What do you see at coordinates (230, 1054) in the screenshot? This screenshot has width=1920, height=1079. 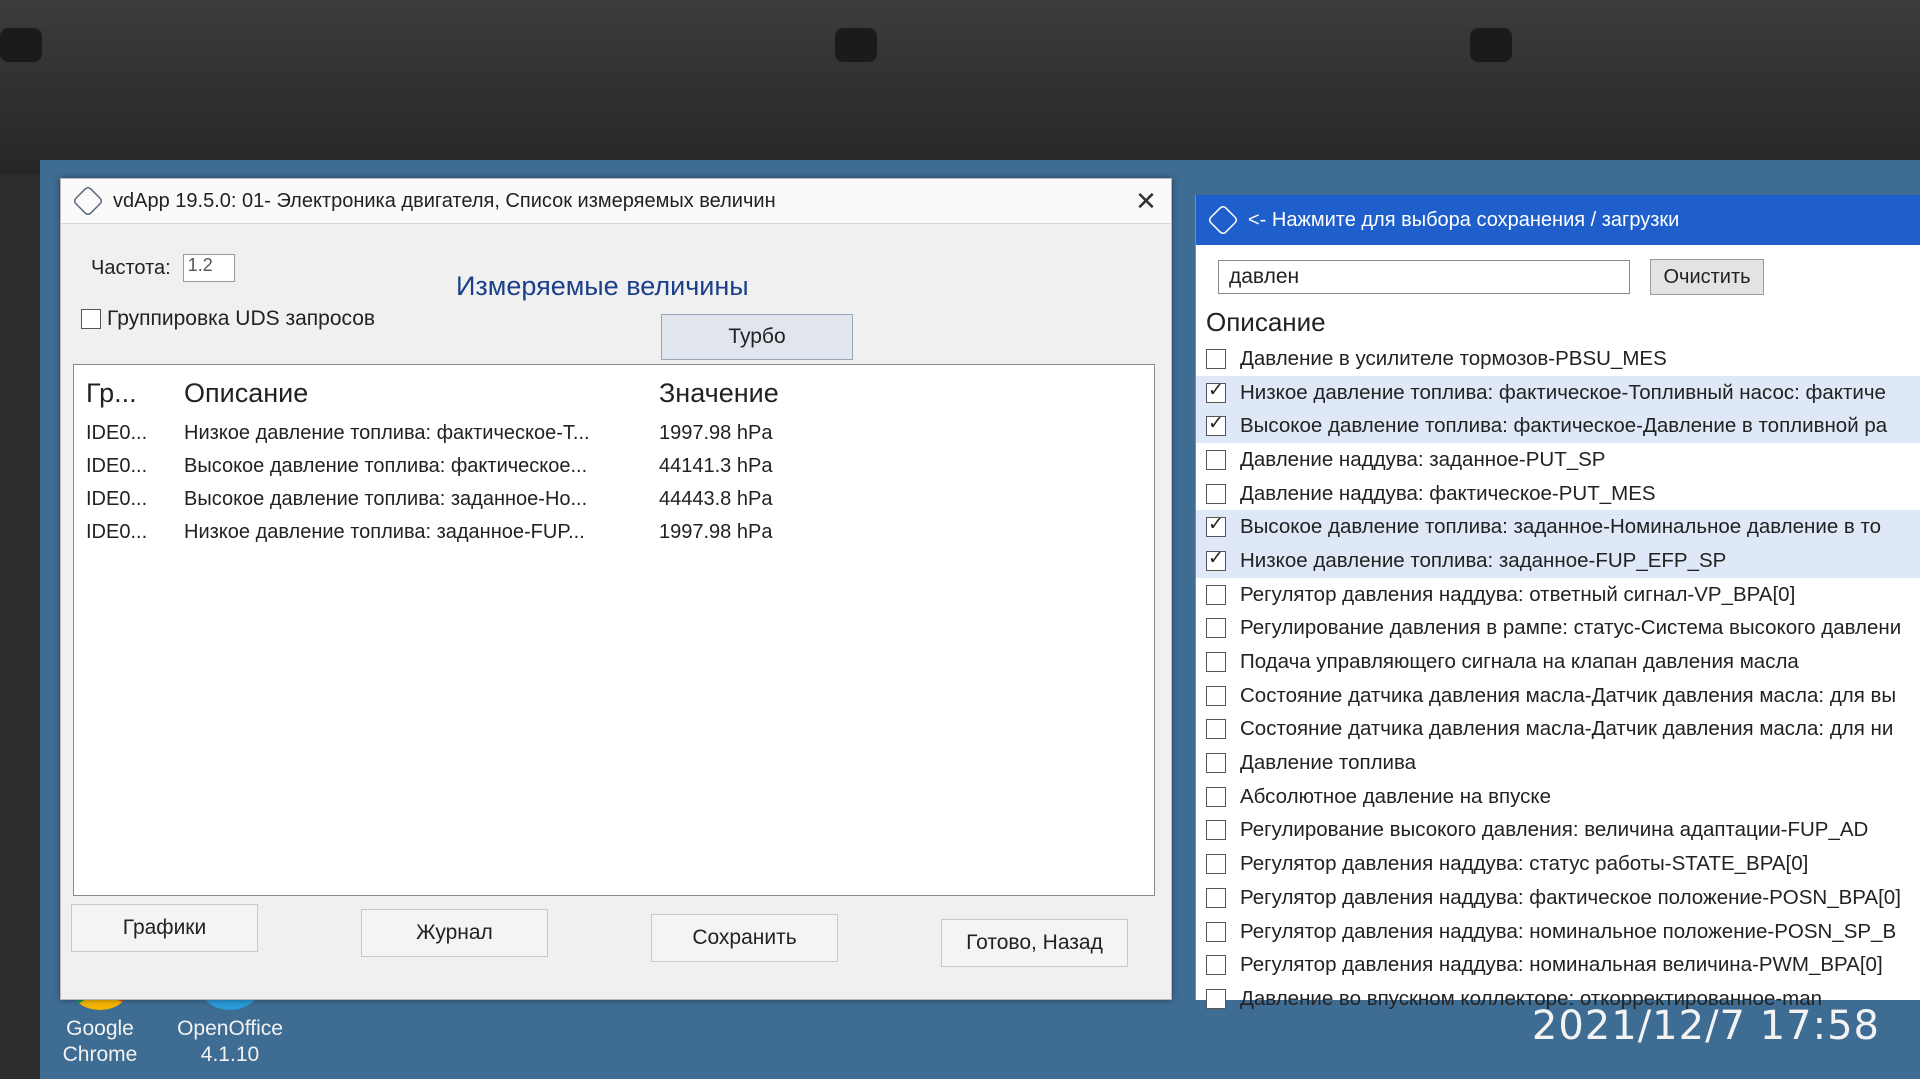 I see `desktop-icon-label: 4.1.10` at bounding box center [230, 1054].